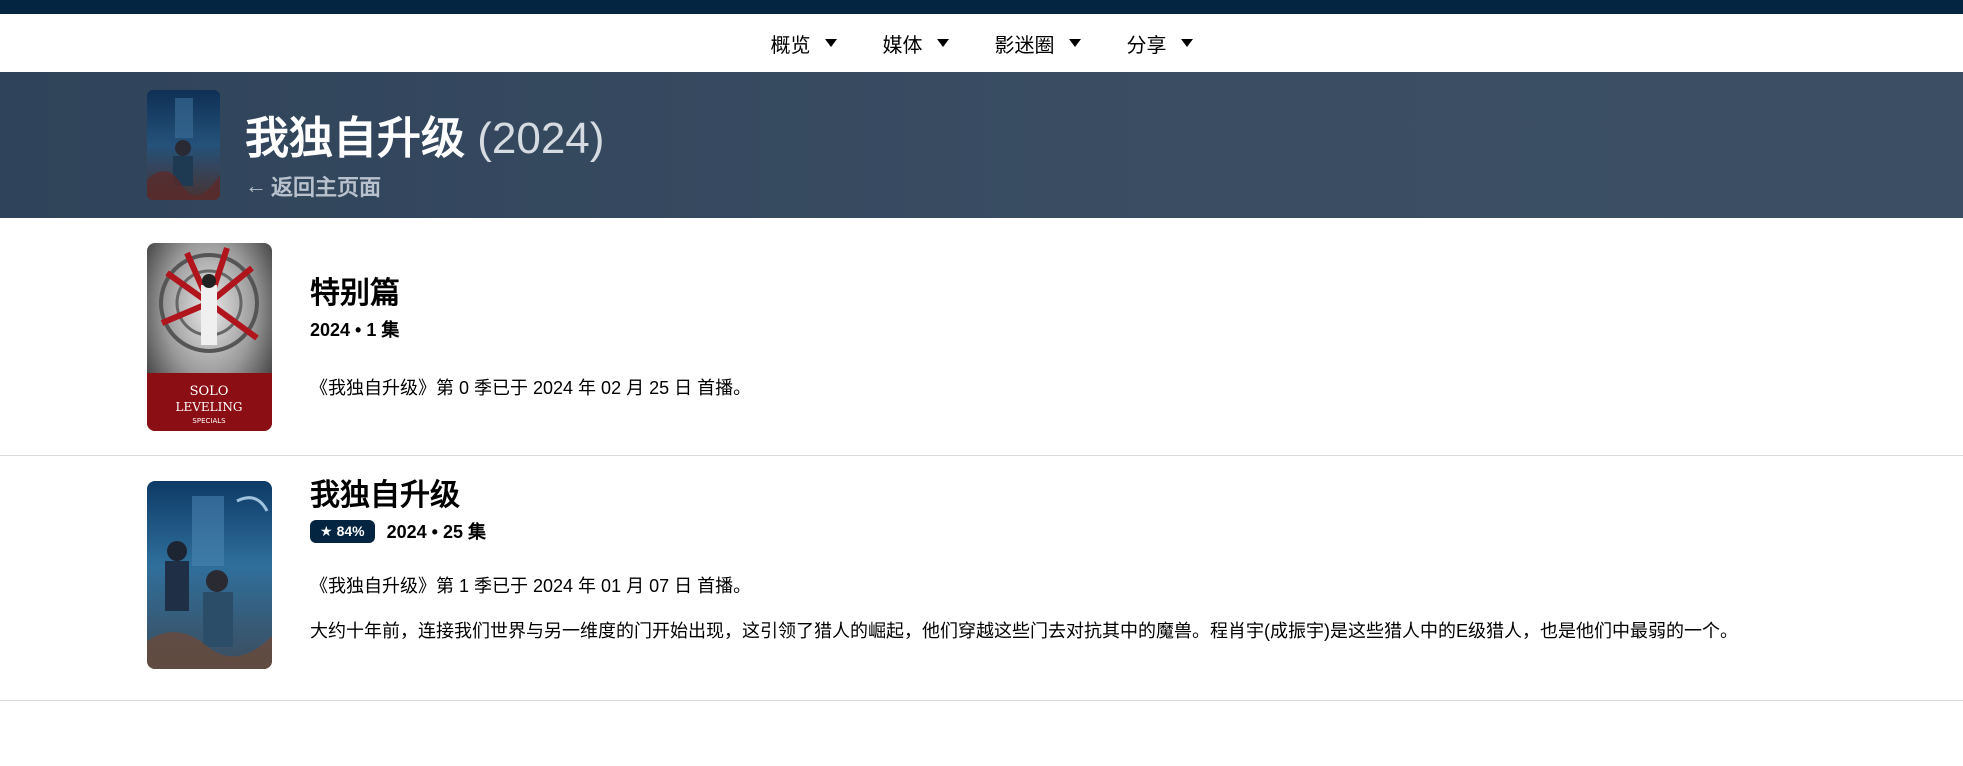 This screenshot has height=766, width=1963. What do you see at coordinates (1055, 496) in the screenshot?
I see `season-title: 我独自升级` at bounding box center [1055, 496].